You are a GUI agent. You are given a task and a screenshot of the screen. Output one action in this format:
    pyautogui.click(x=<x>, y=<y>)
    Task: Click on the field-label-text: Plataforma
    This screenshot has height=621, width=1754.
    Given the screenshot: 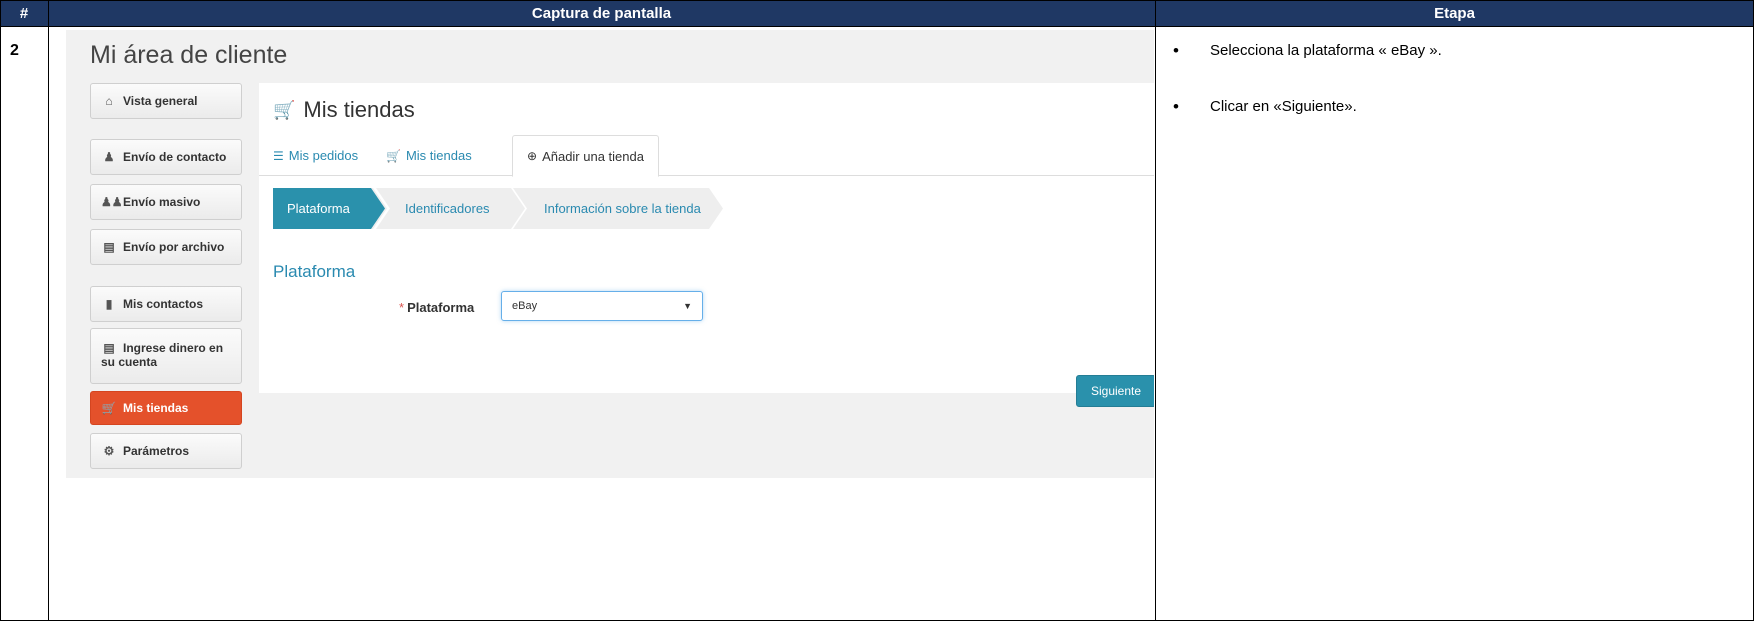 What is the action you would take?
    pyautogui.click(x=441, y=307)
    